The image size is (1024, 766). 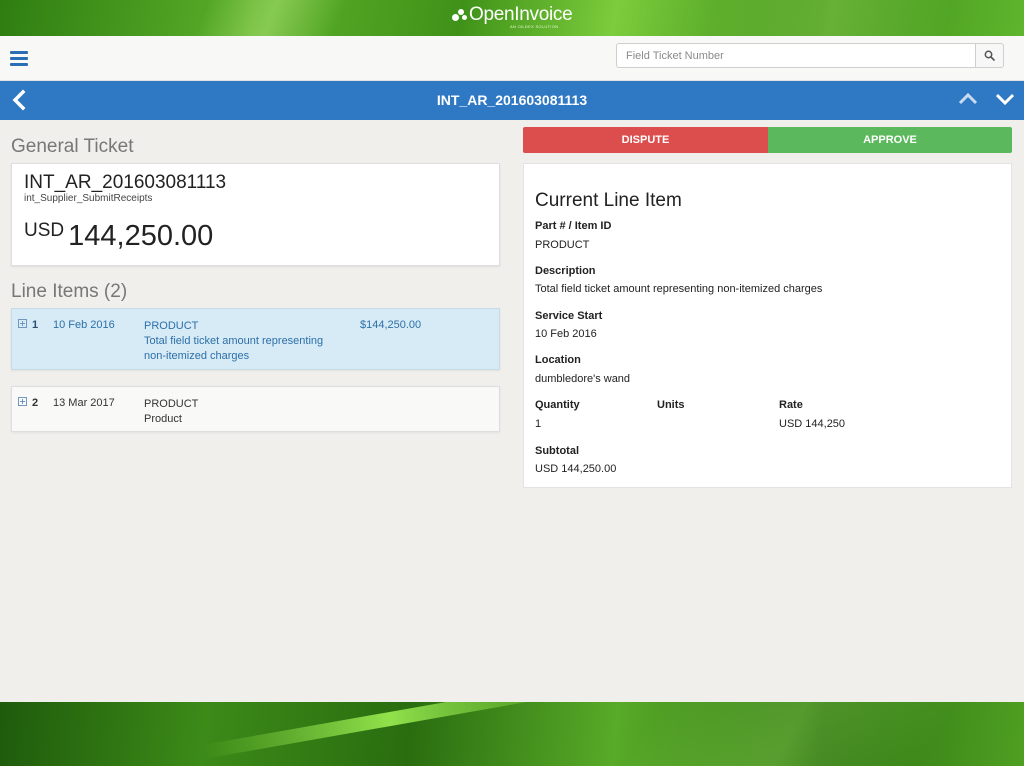 I want to click on logo-mark-icon, so click(x=460, y=15).